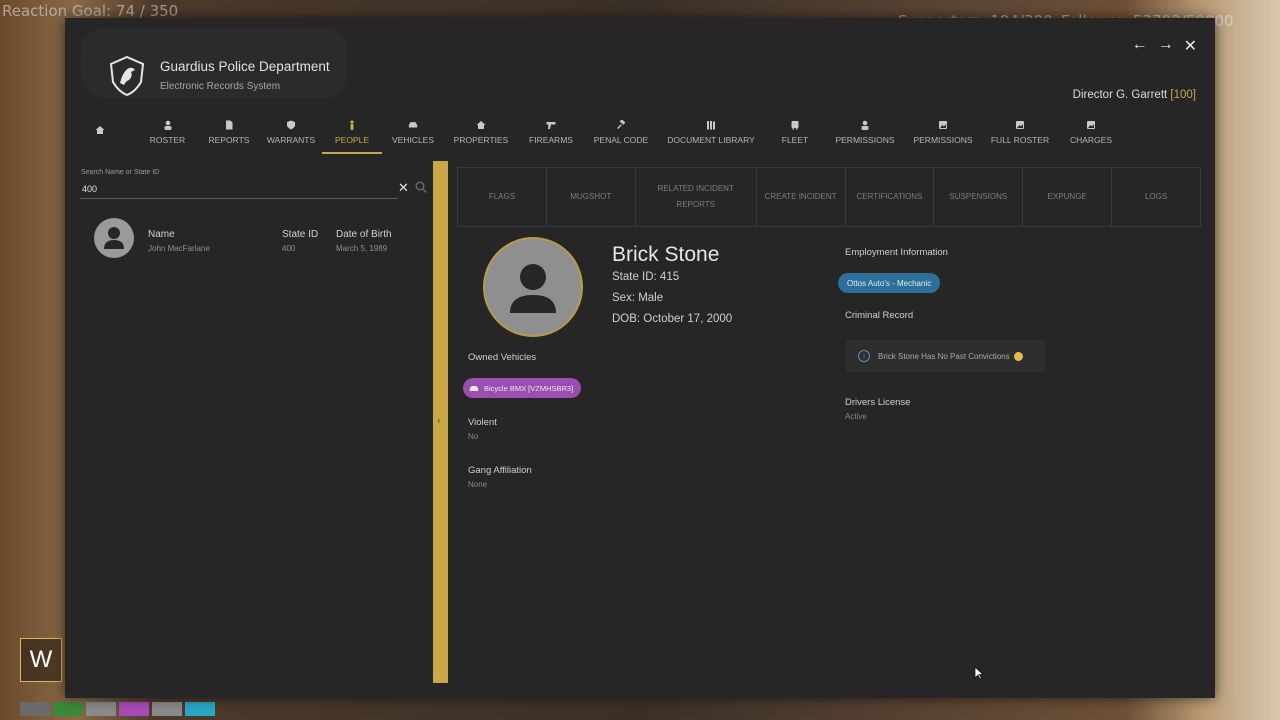  I want to click on gun-icon, so click(551, 125).